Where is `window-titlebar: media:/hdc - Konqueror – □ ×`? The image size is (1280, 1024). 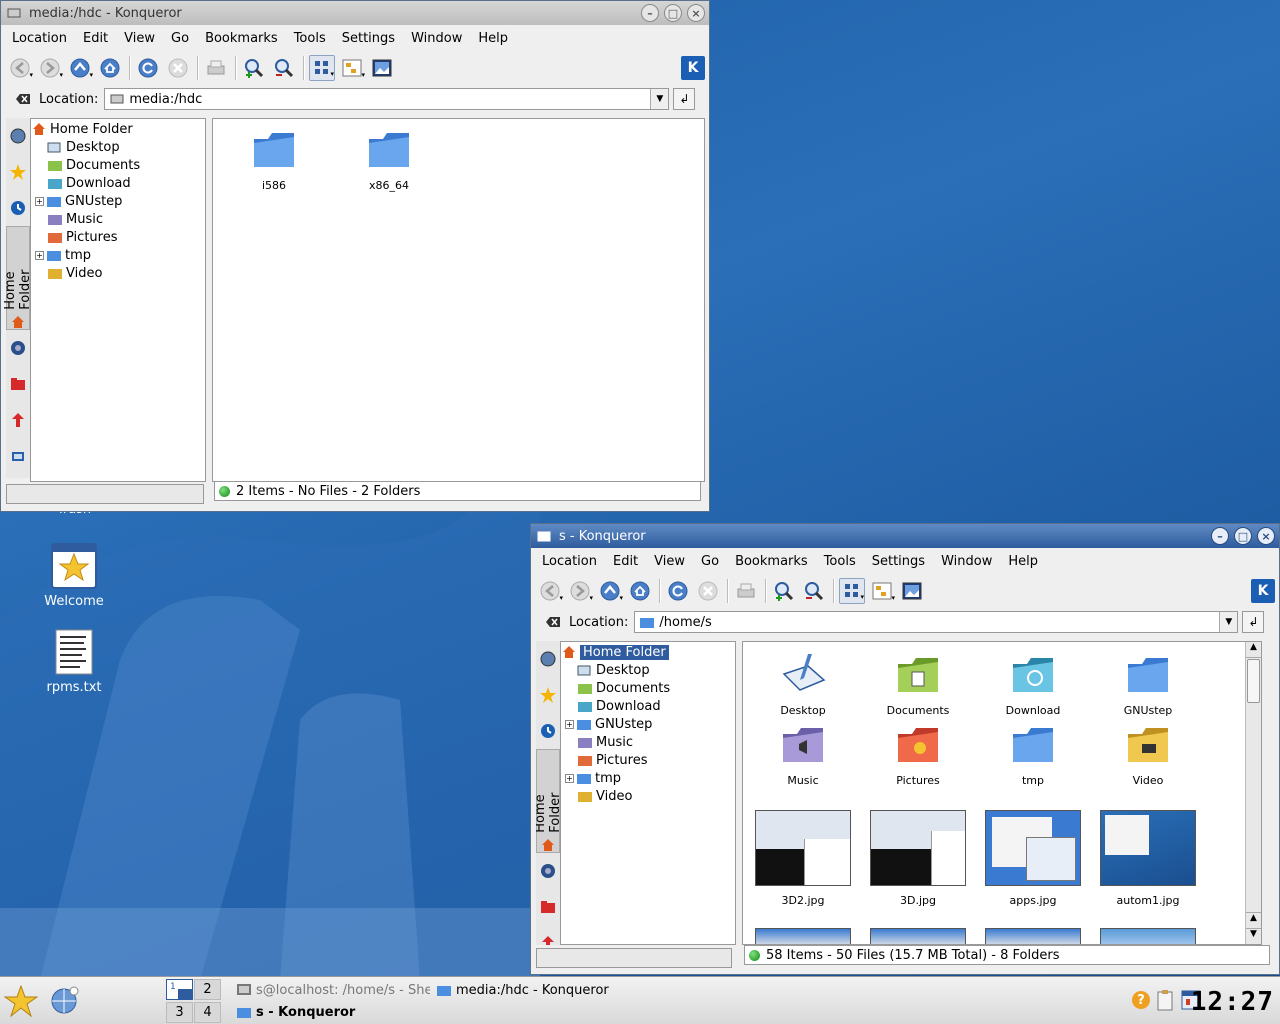
window-titlebar: media:/hdc - Konqueror – □ × is located at coordinates (355, 13).